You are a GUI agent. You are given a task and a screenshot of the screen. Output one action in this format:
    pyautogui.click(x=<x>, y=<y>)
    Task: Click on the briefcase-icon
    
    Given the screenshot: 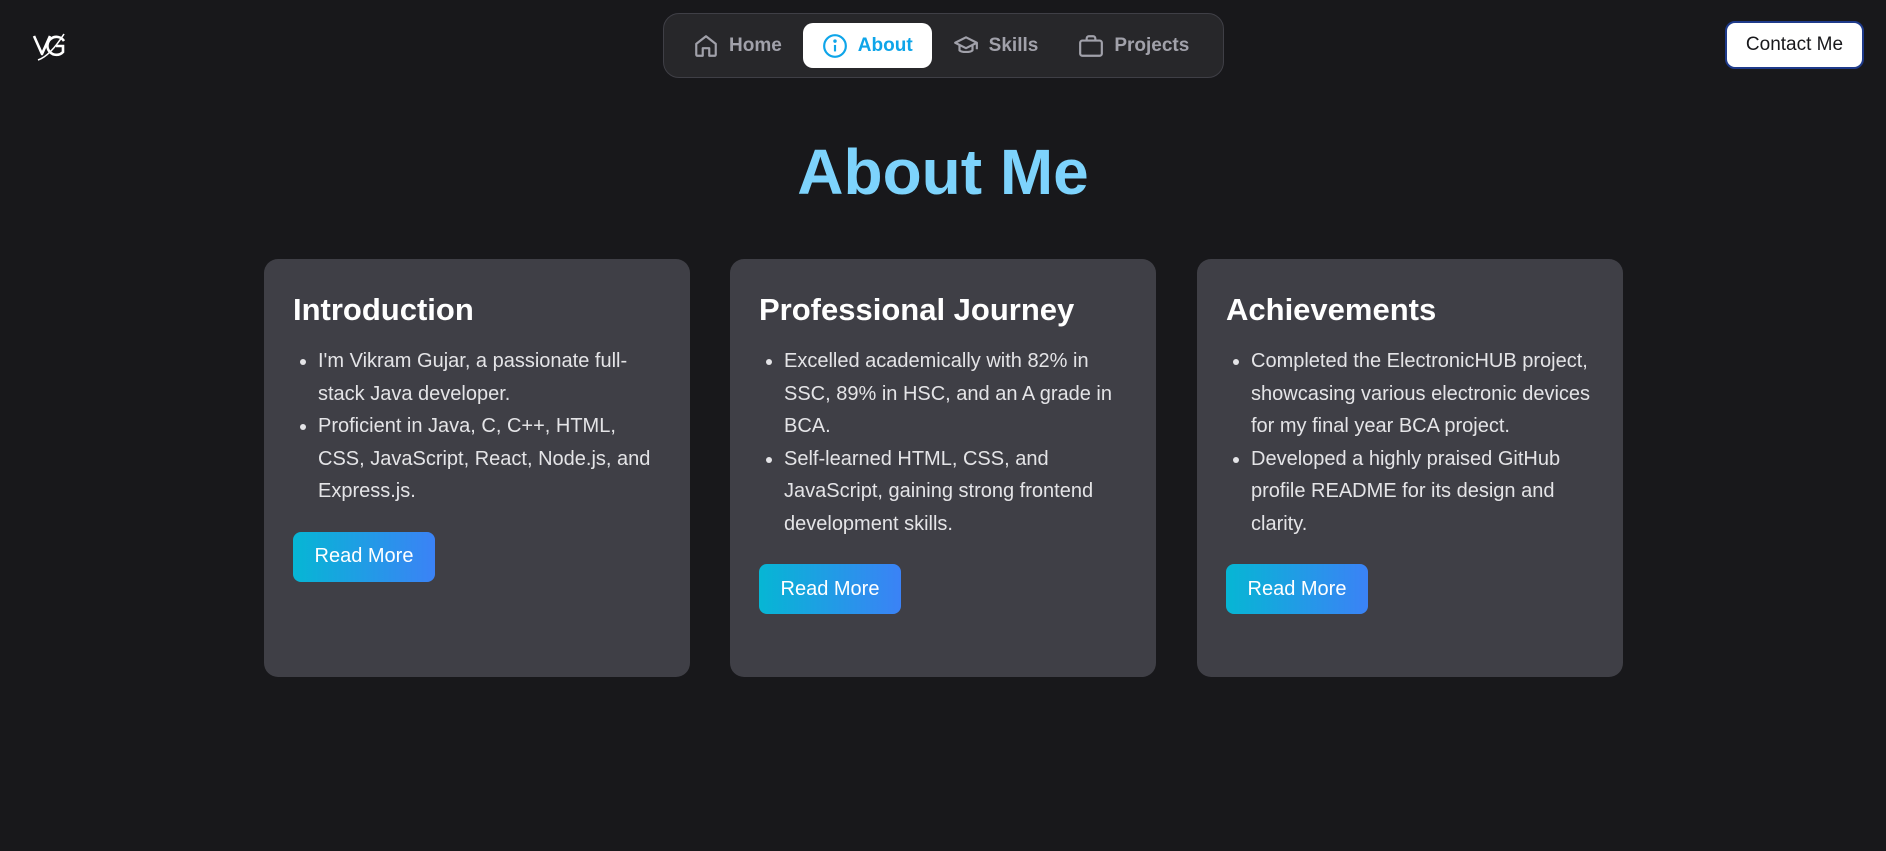 What is the action you would take?
    pyautogui.click(x=1091, y=45)
    